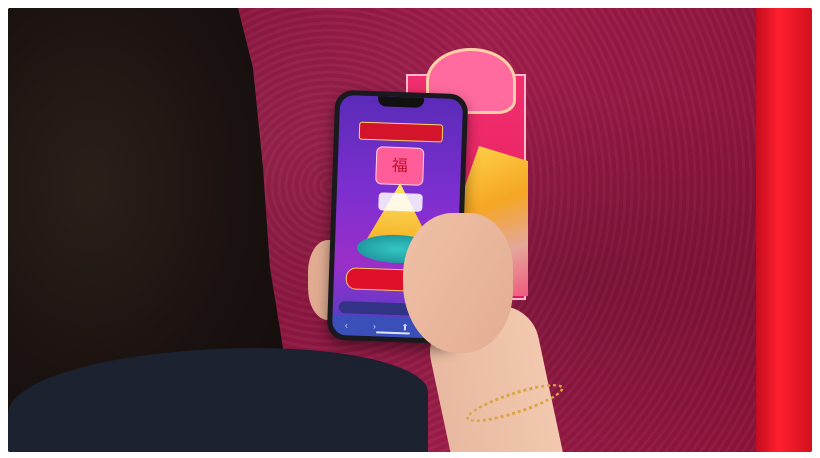  I want to click on red-column, so click(784, 230).